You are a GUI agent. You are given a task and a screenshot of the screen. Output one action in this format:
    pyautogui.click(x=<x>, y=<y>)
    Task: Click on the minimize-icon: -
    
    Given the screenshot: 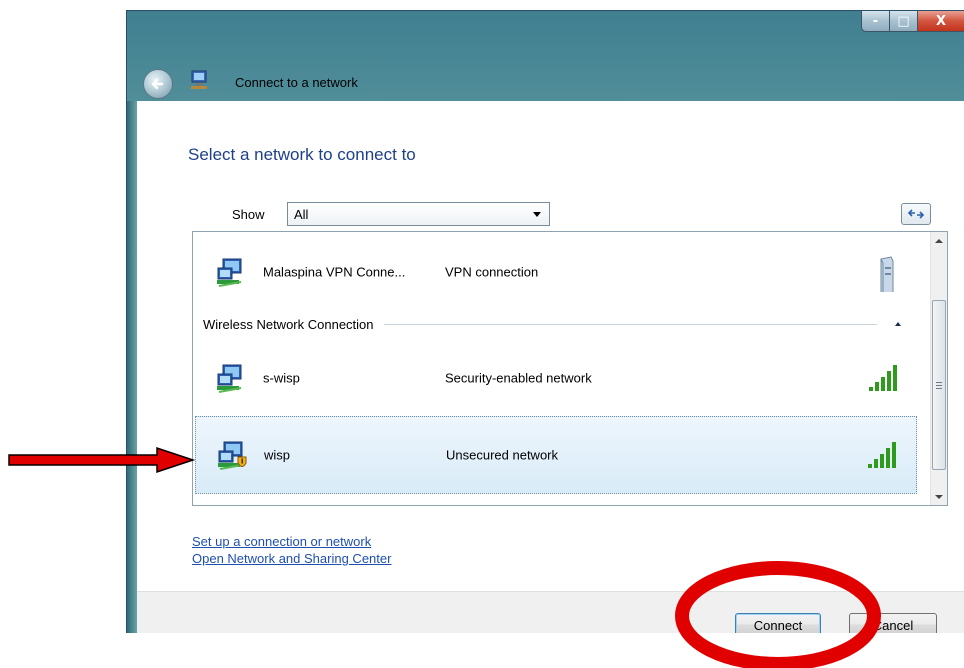 What is the action you would take?
    pyautogui.click(x=875, y=21)
    